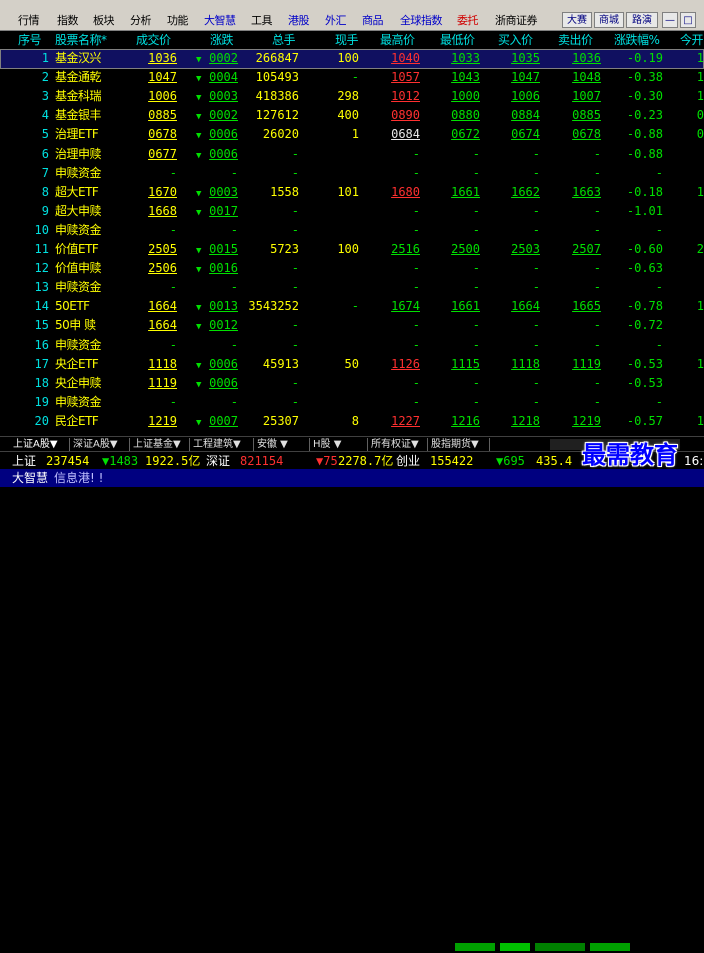 The image size is (704, 953). Describe the element at coordinates (30, 40) in the screenshot. I see `column-header: 序号` at that location.